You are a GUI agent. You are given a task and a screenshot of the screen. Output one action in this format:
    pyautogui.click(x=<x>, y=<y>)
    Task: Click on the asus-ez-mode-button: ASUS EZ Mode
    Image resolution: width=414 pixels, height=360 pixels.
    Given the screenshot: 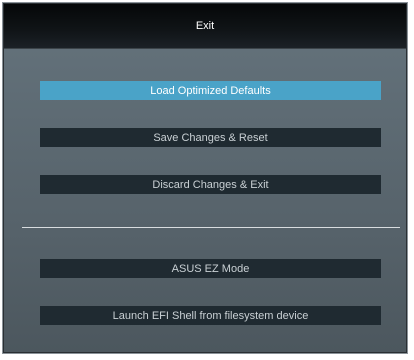 What is the action you would take?
    pyautogui.click(x=210, y=268)
    